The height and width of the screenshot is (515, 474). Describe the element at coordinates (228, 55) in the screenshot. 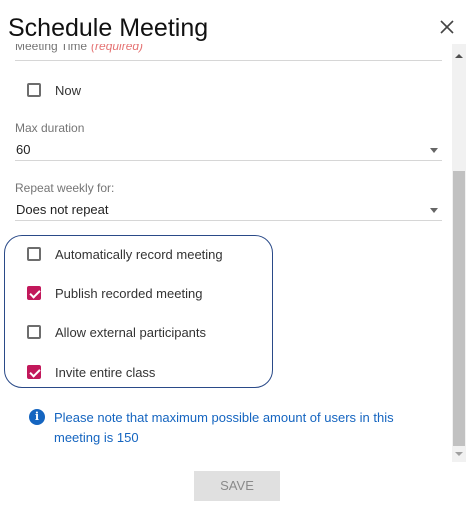

I see `meeting-time-field: Meeting Time (required)` at that location.